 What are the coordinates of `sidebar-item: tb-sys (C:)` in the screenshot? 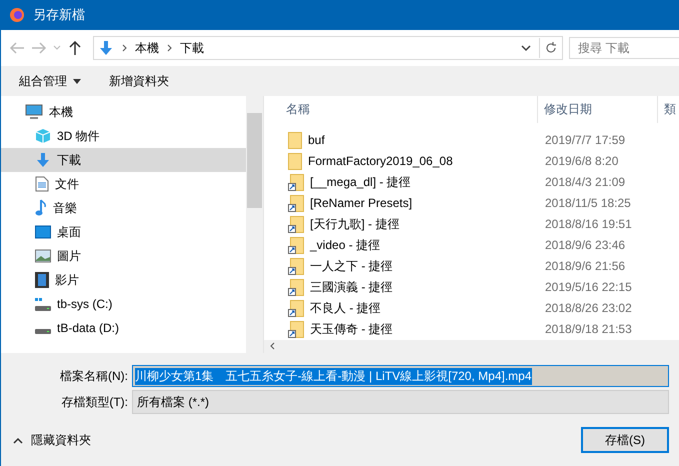 It's located at (123, 304).